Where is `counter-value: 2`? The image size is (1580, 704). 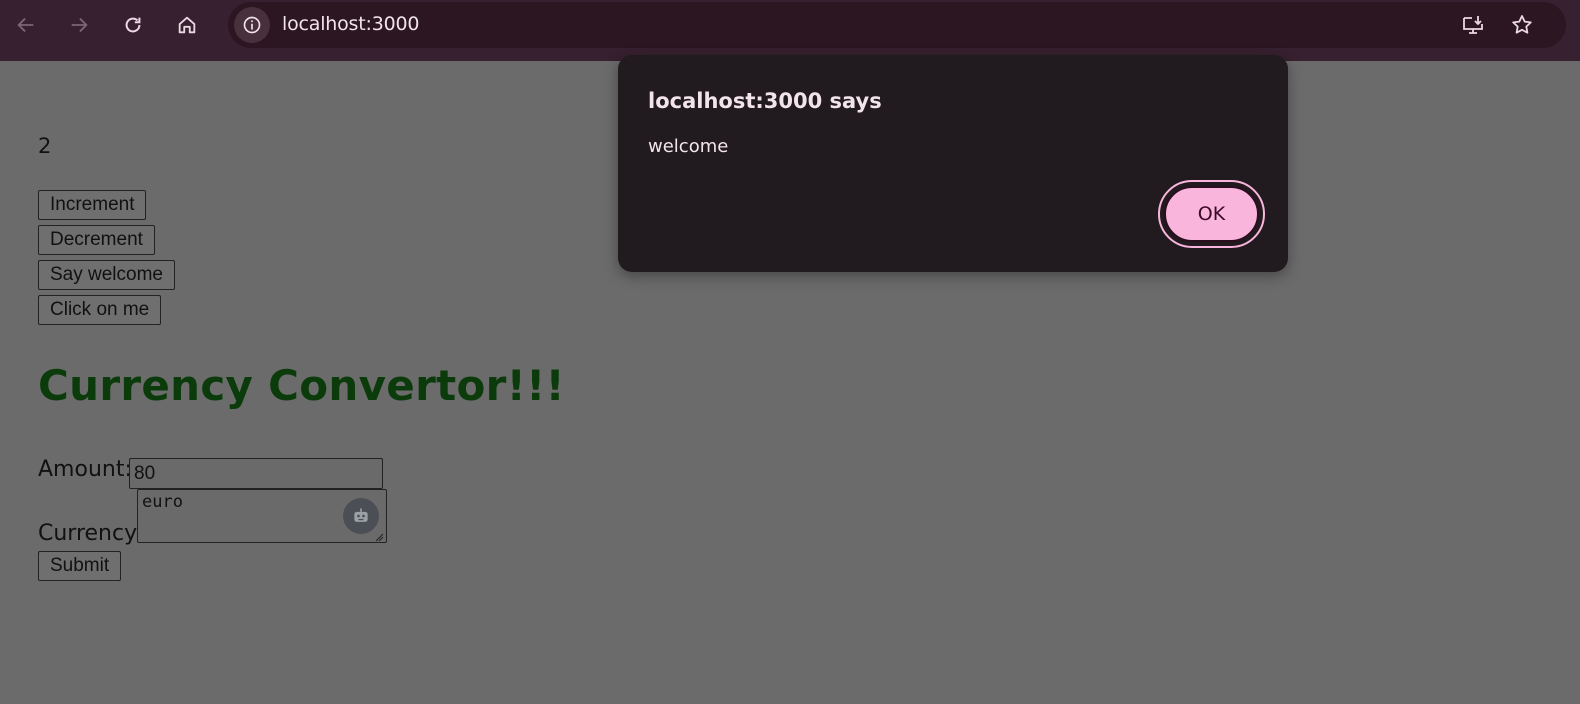 counter-value: 2 is located at coordinates (45, 146).